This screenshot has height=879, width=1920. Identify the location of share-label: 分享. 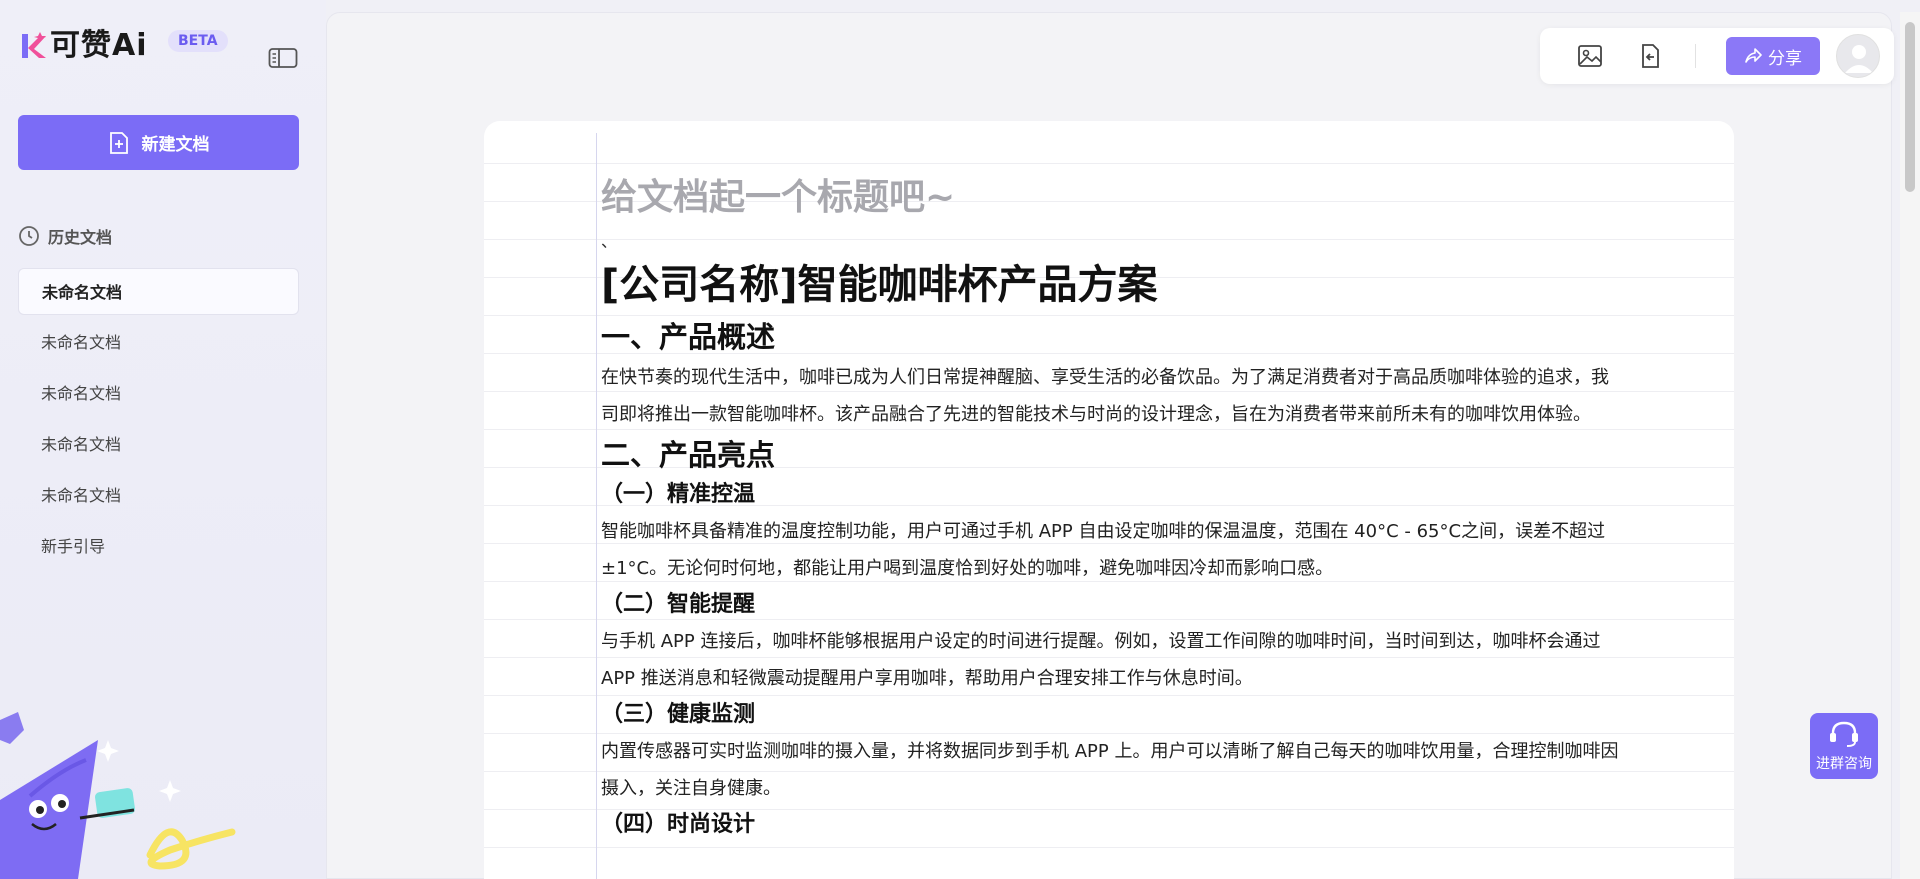
(1785, 58).